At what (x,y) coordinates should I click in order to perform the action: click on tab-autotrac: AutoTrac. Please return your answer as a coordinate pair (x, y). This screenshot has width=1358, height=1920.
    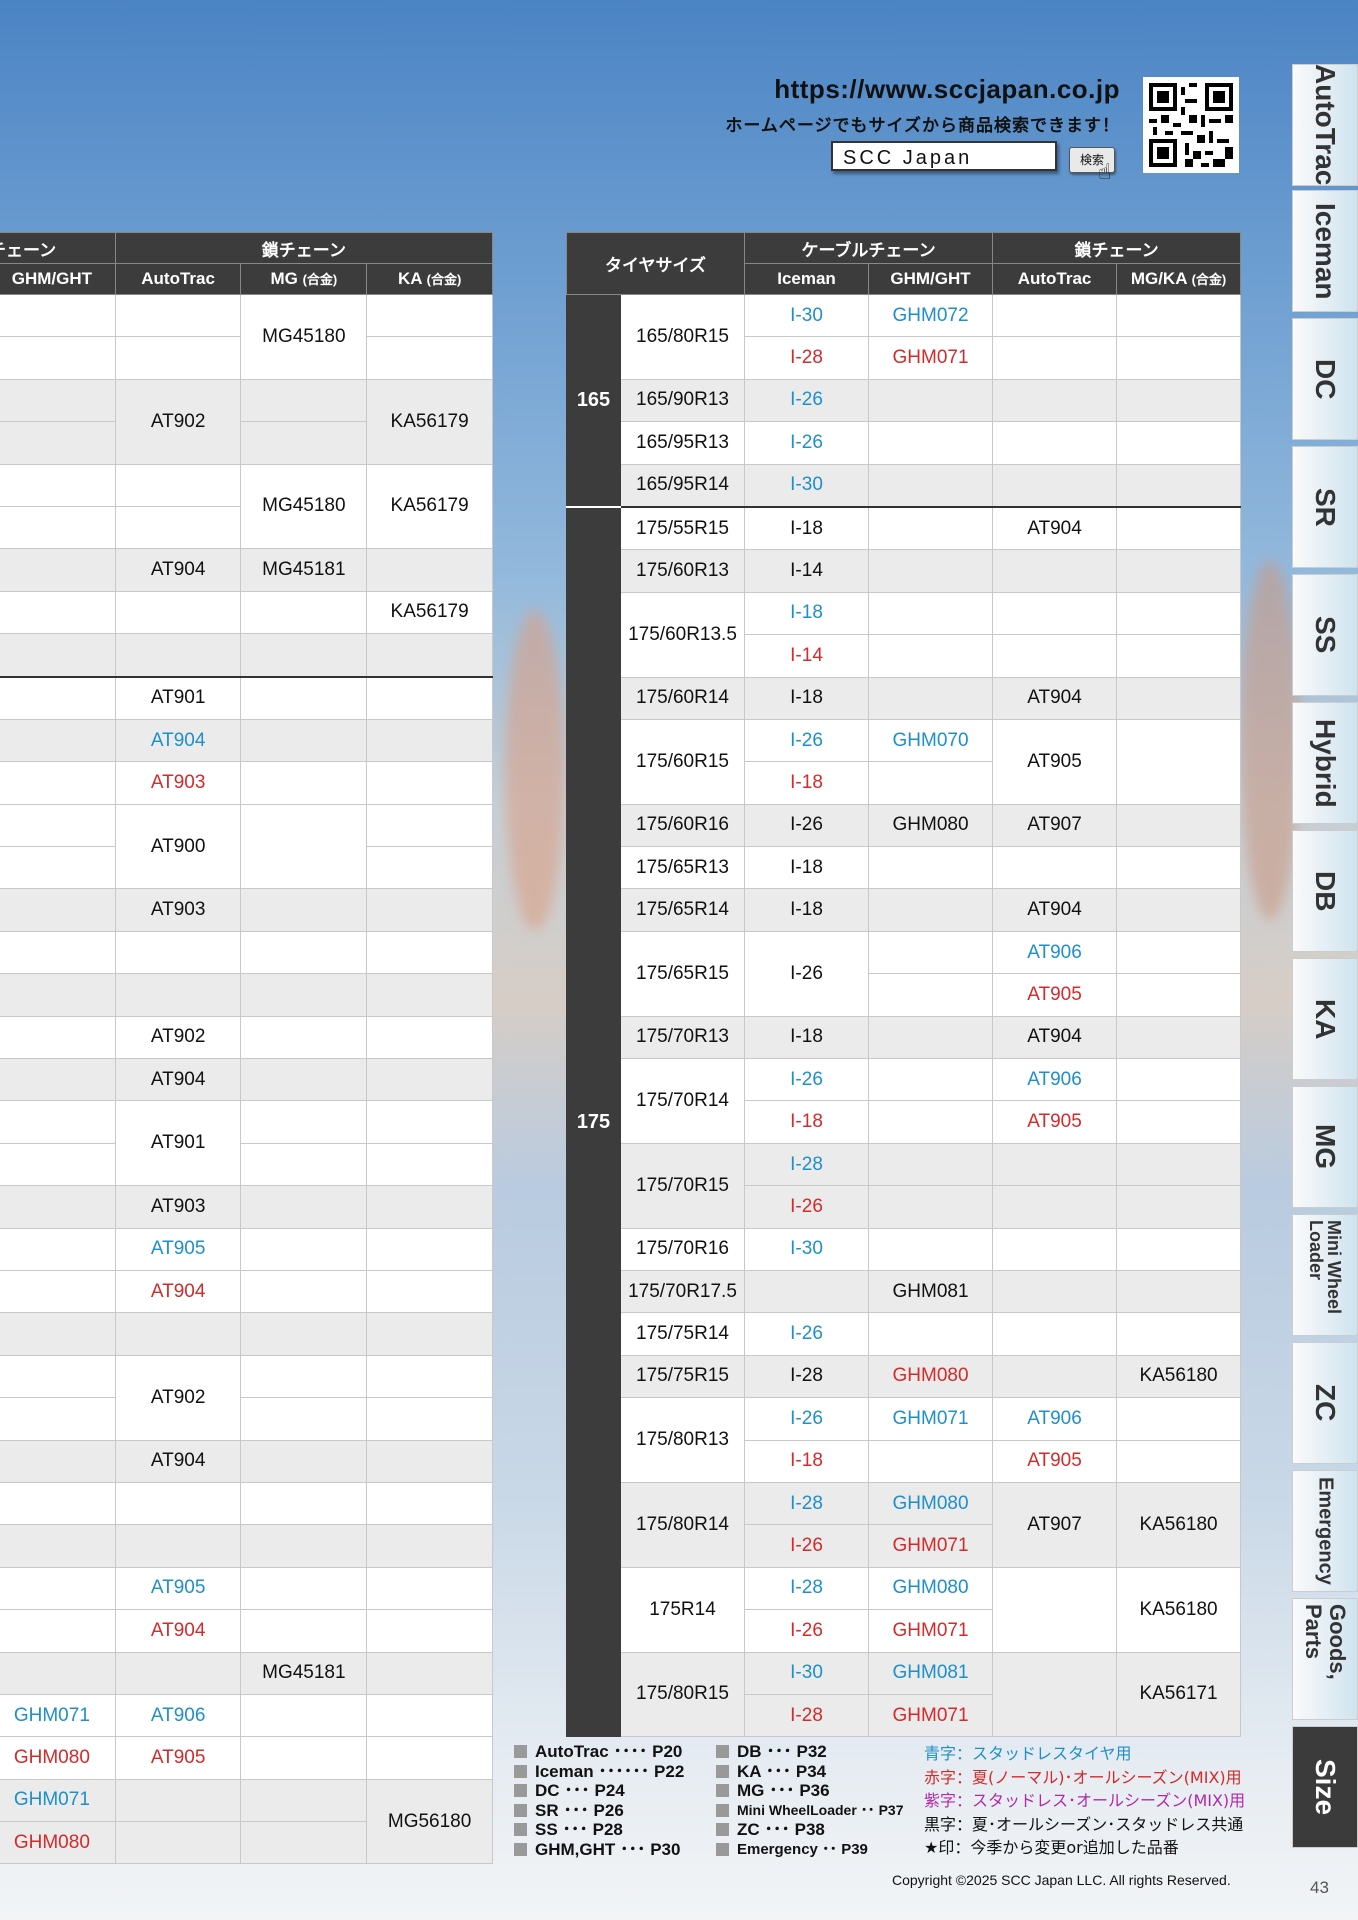
    Looking at the image, I should click on (1325, 125).